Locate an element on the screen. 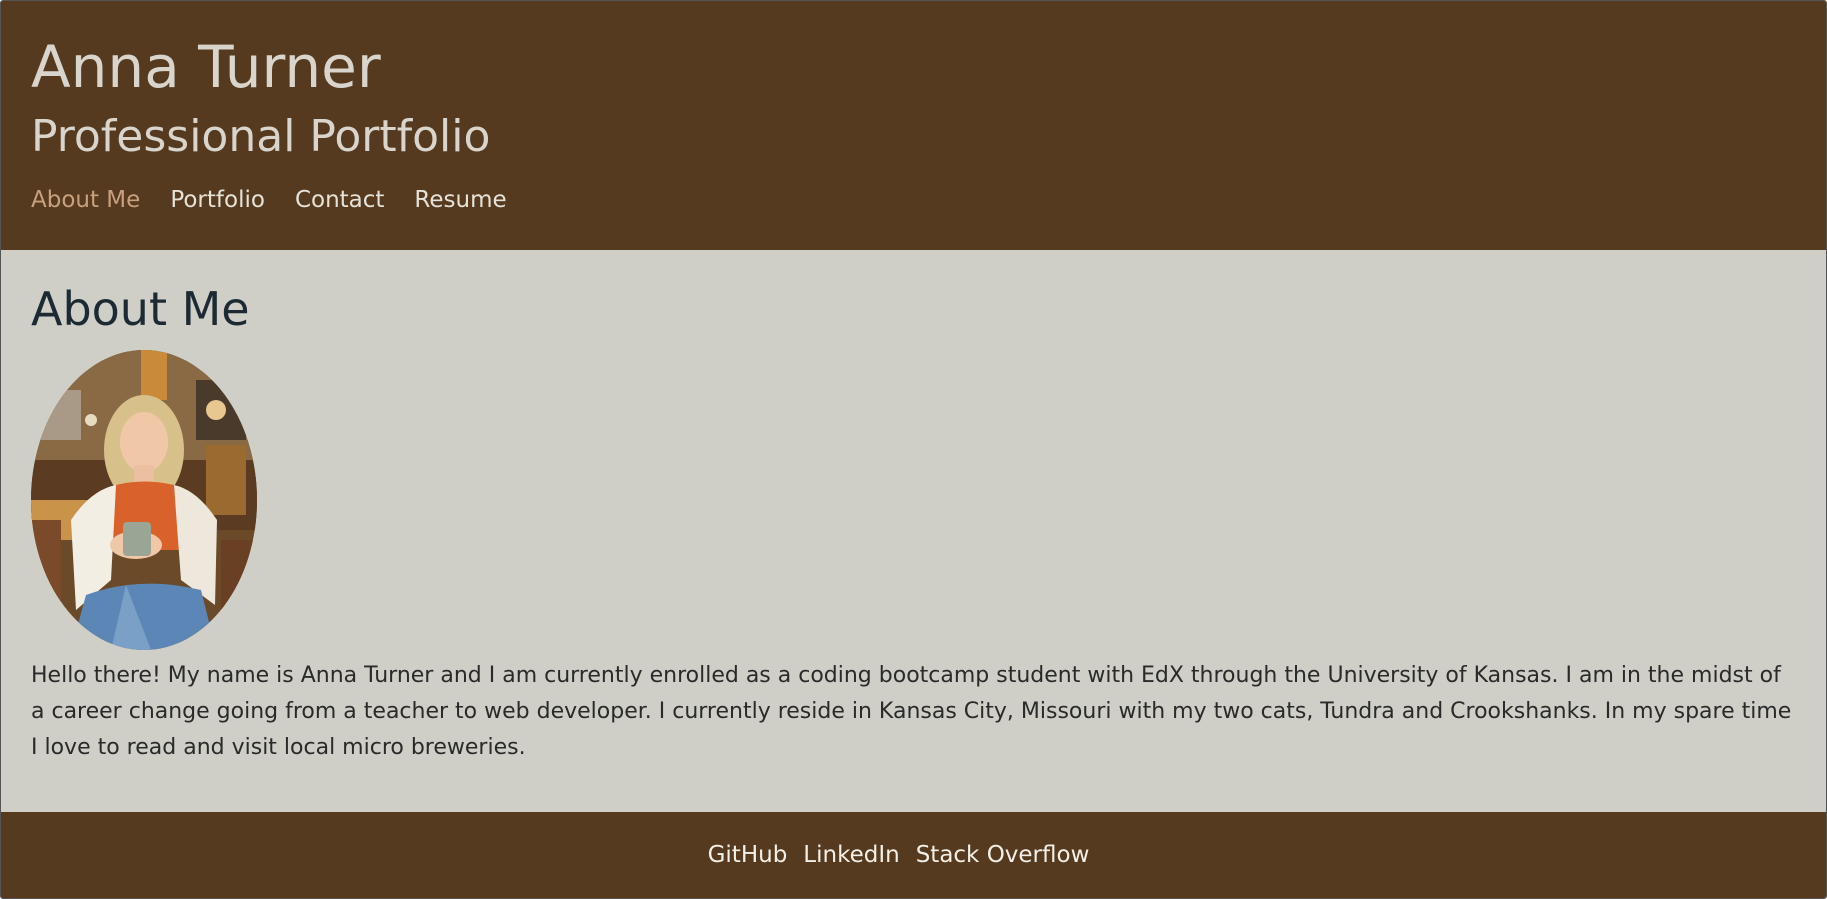 The width and height of the screenshot is (1827, 899). nav-about-me: About Me is located at coordinates (85, 200).